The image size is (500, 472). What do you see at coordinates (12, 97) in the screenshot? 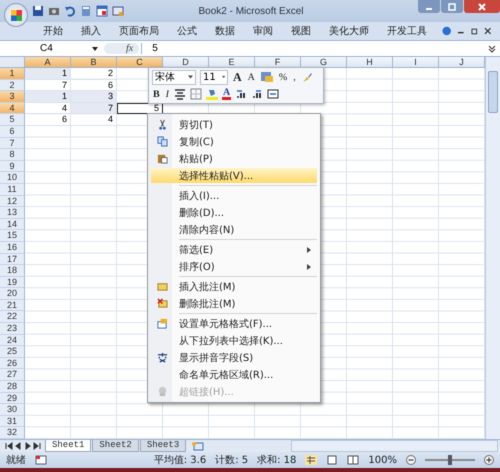
I see `row-header: 3` at bounding box center [12, 97].